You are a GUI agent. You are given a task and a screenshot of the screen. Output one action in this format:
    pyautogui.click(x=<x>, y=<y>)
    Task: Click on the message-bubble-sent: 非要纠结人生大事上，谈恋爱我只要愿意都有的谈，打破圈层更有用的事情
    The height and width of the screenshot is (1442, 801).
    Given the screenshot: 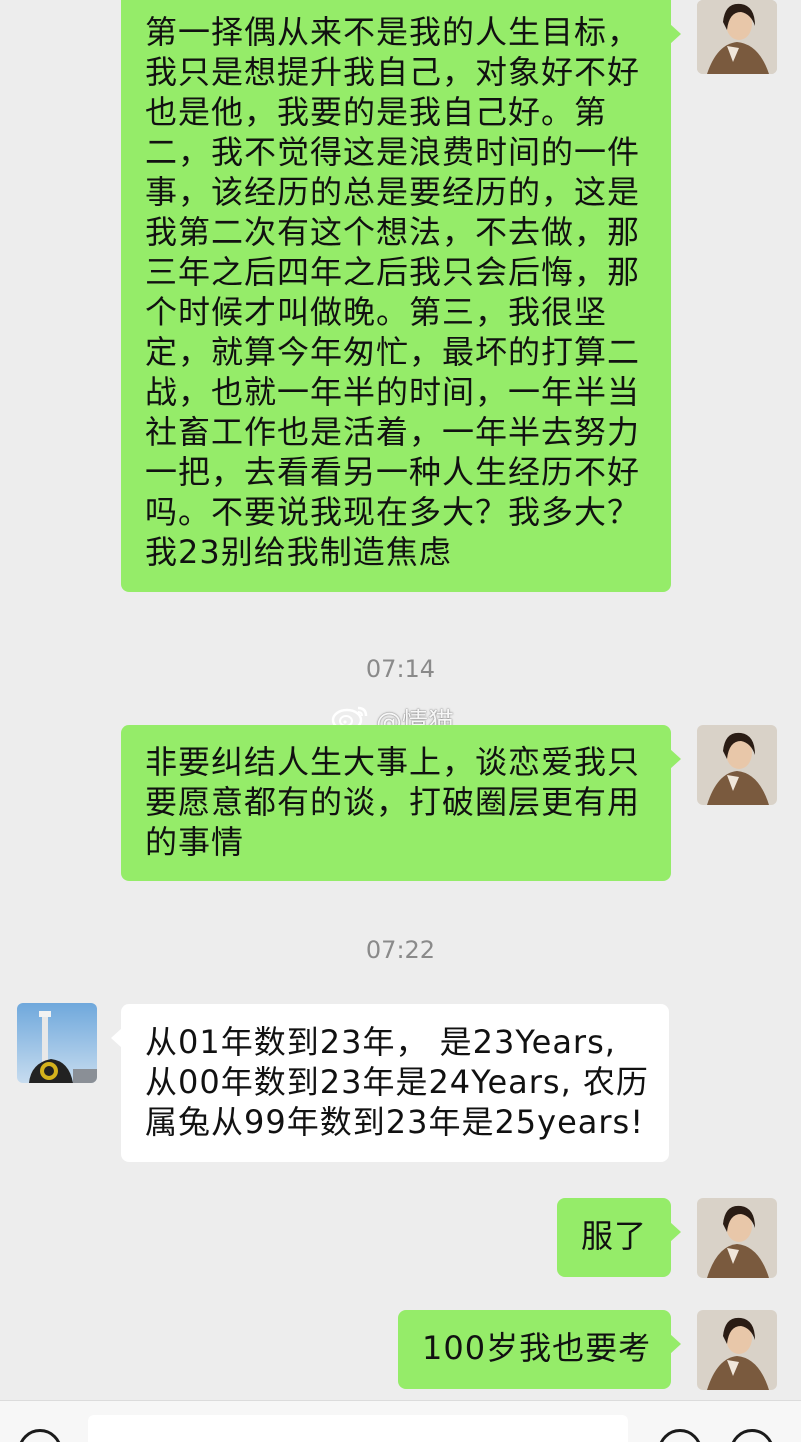 What is the action you would take?
    pyautogui.click(x=401, y=803)
    